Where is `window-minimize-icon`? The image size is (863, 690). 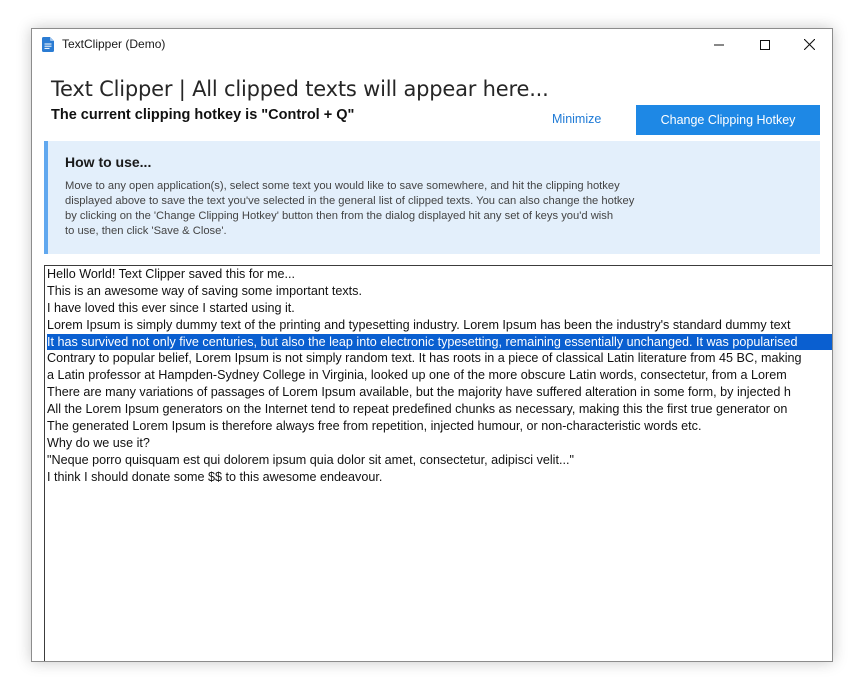
window-minimize-icon is located at coordinates (719, 45).